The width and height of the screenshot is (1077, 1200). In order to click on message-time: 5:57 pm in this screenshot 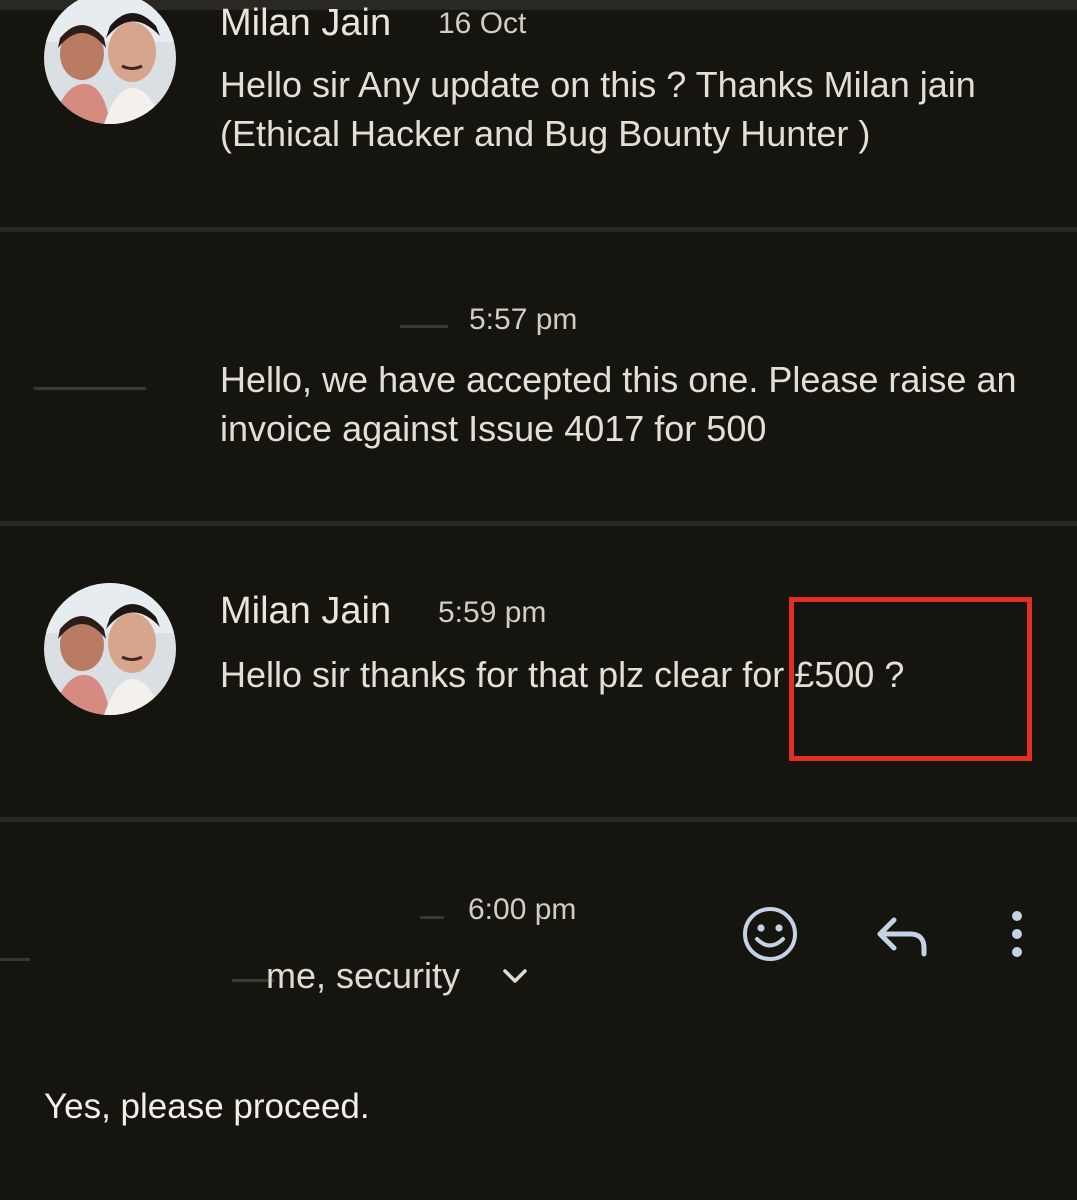, I will do `click(523, 319)`.